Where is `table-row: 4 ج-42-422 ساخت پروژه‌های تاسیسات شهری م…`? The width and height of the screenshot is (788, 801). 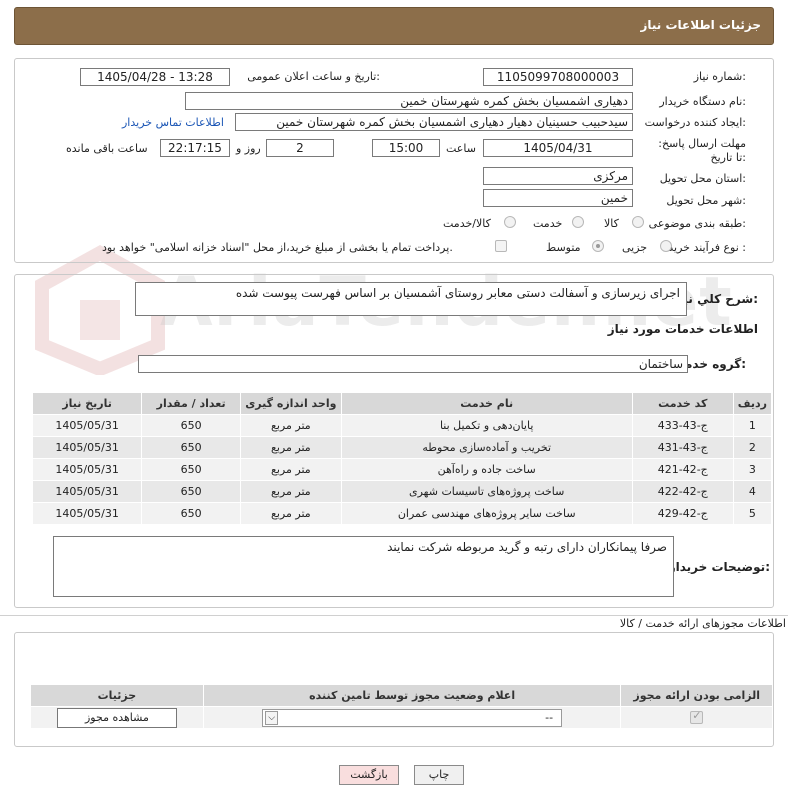 table-row: 4 ج-42-422 ساخت پروژه‌های تاسیسات شهری م… is located at coordinates (402, 491).